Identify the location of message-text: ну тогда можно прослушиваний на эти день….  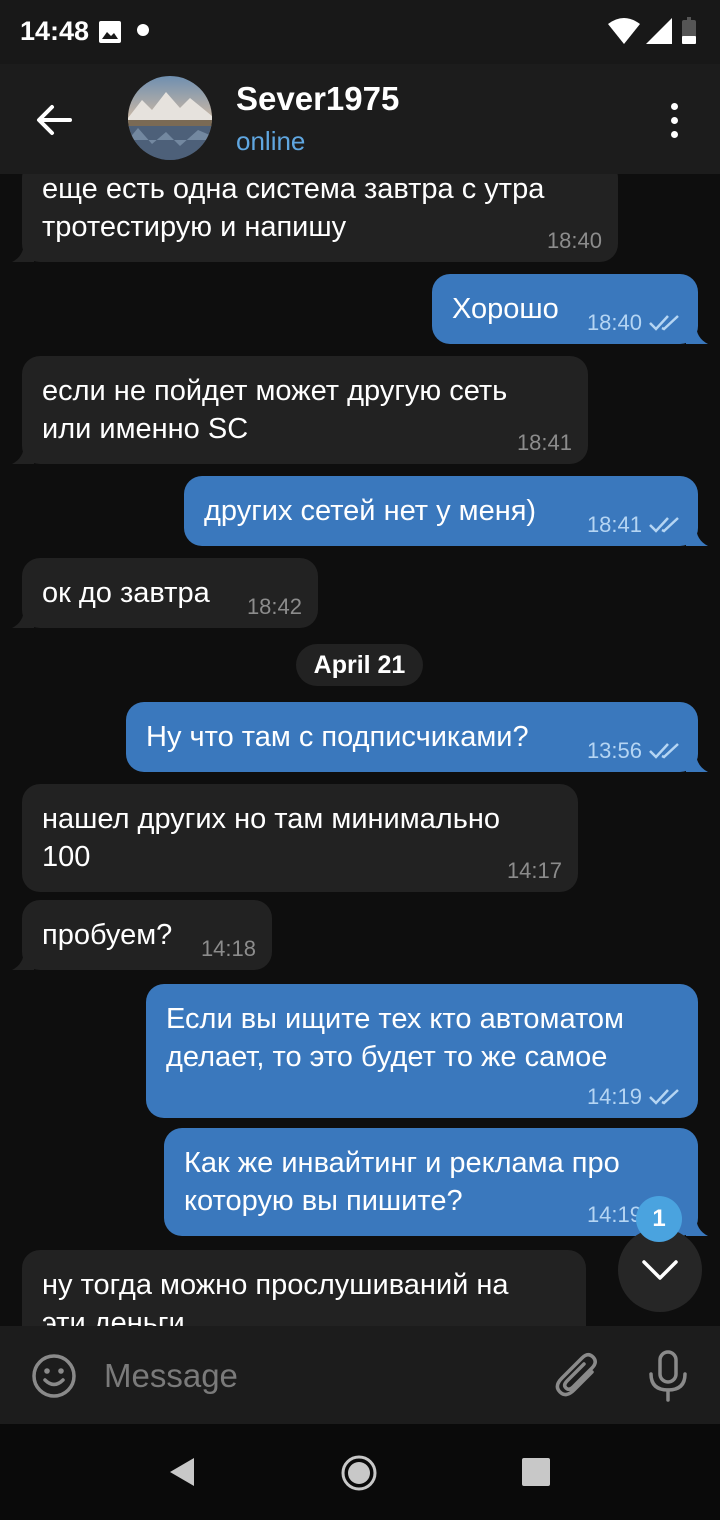
(275, 1297).